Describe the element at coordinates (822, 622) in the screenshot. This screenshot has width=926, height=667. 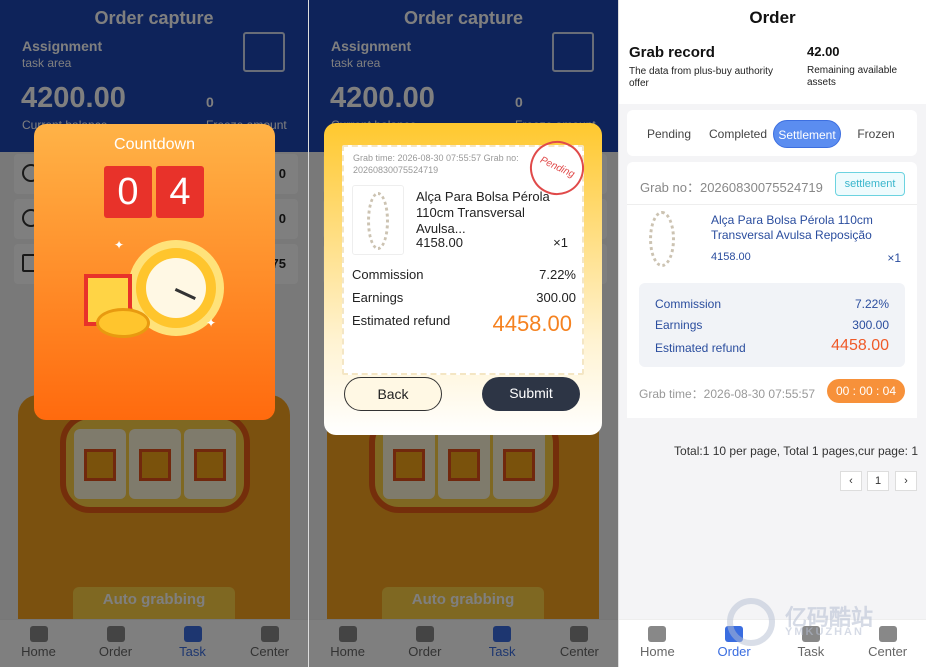
I see `watermark-logo: 亿码酷站 YMKUZHAN` at that location.